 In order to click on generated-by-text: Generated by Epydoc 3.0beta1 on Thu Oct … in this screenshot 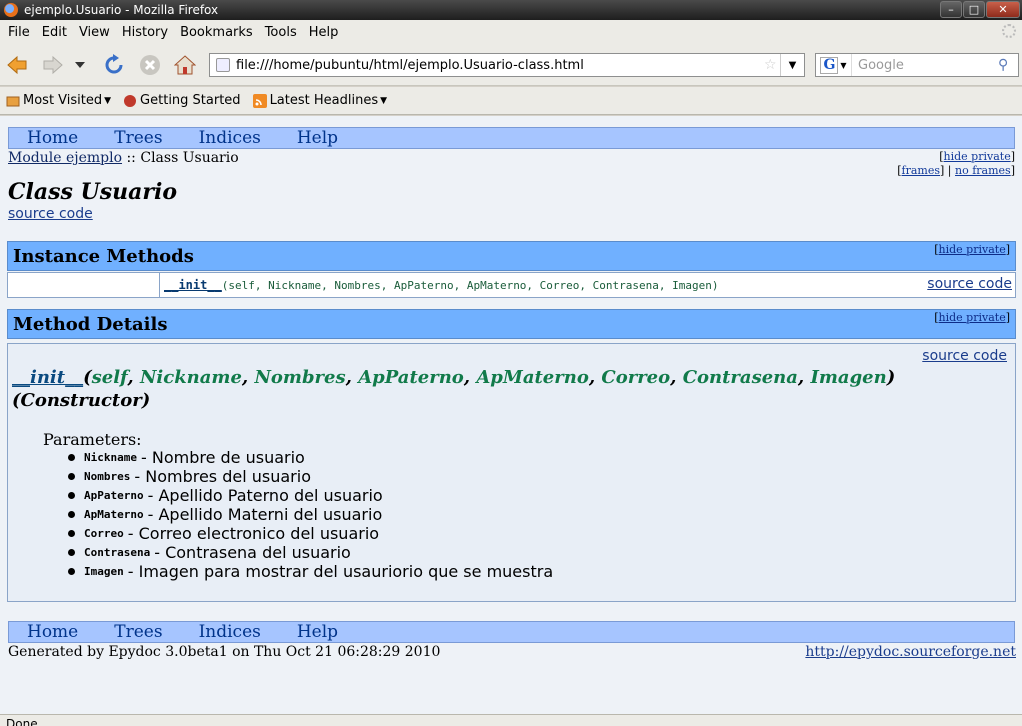, I will do `click(224, 652)`.